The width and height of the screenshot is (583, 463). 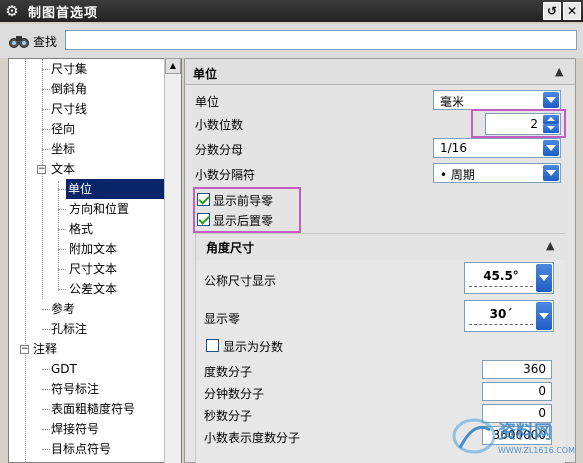 What do you see at coordinates (45, 42) in the screenshot?
I see `search-label: 查找` at bounding box center [45, 42].